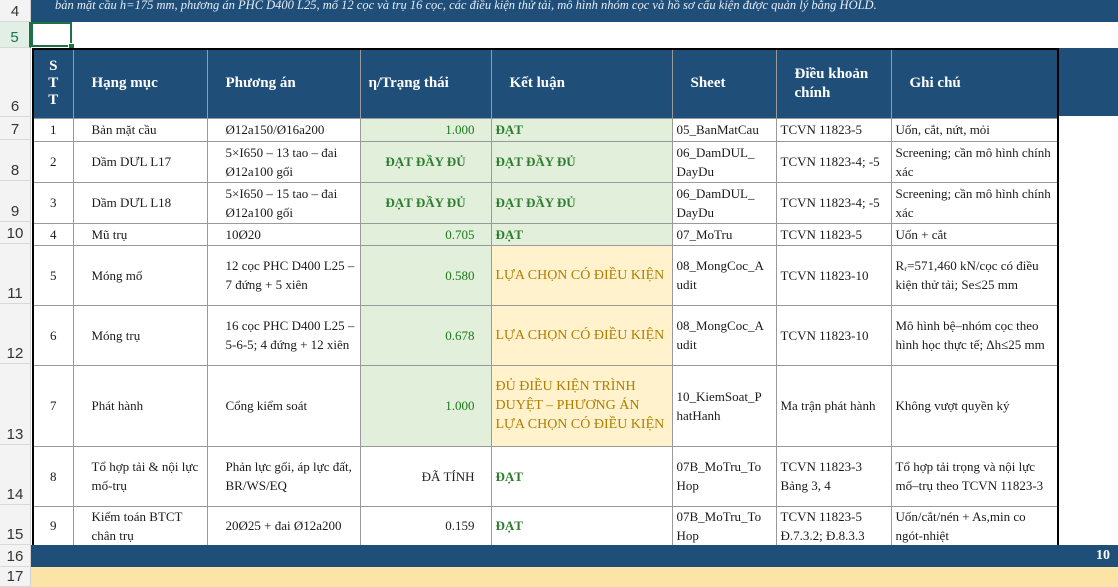  I want to click on cell-stt: 1, so click(53, 129).